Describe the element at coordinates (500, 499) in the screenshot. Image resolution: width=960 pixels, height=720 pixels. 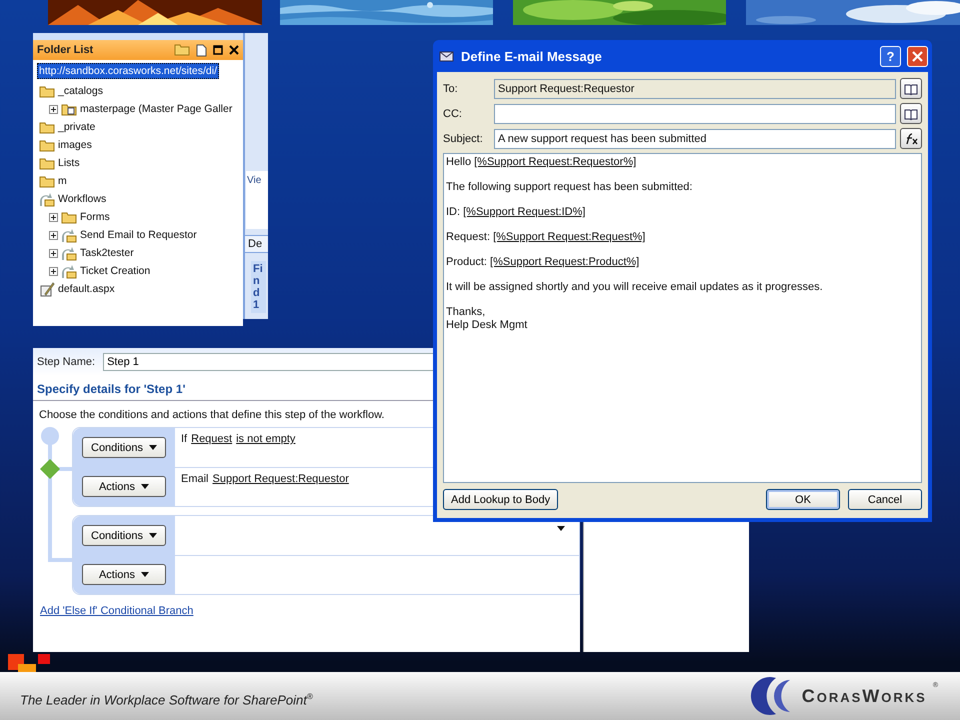
I see `add-lookup-button: Add Lookup to Body` at that location.